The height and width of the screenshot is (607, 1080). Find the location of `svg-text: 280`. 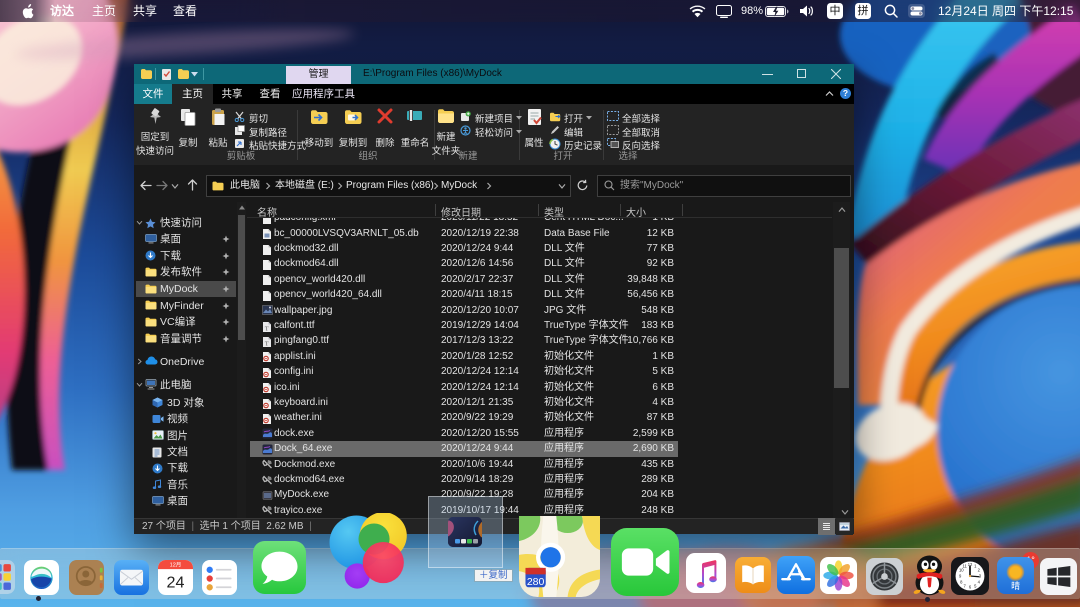

svg-text: 280 is located at coordinates (536, 582).